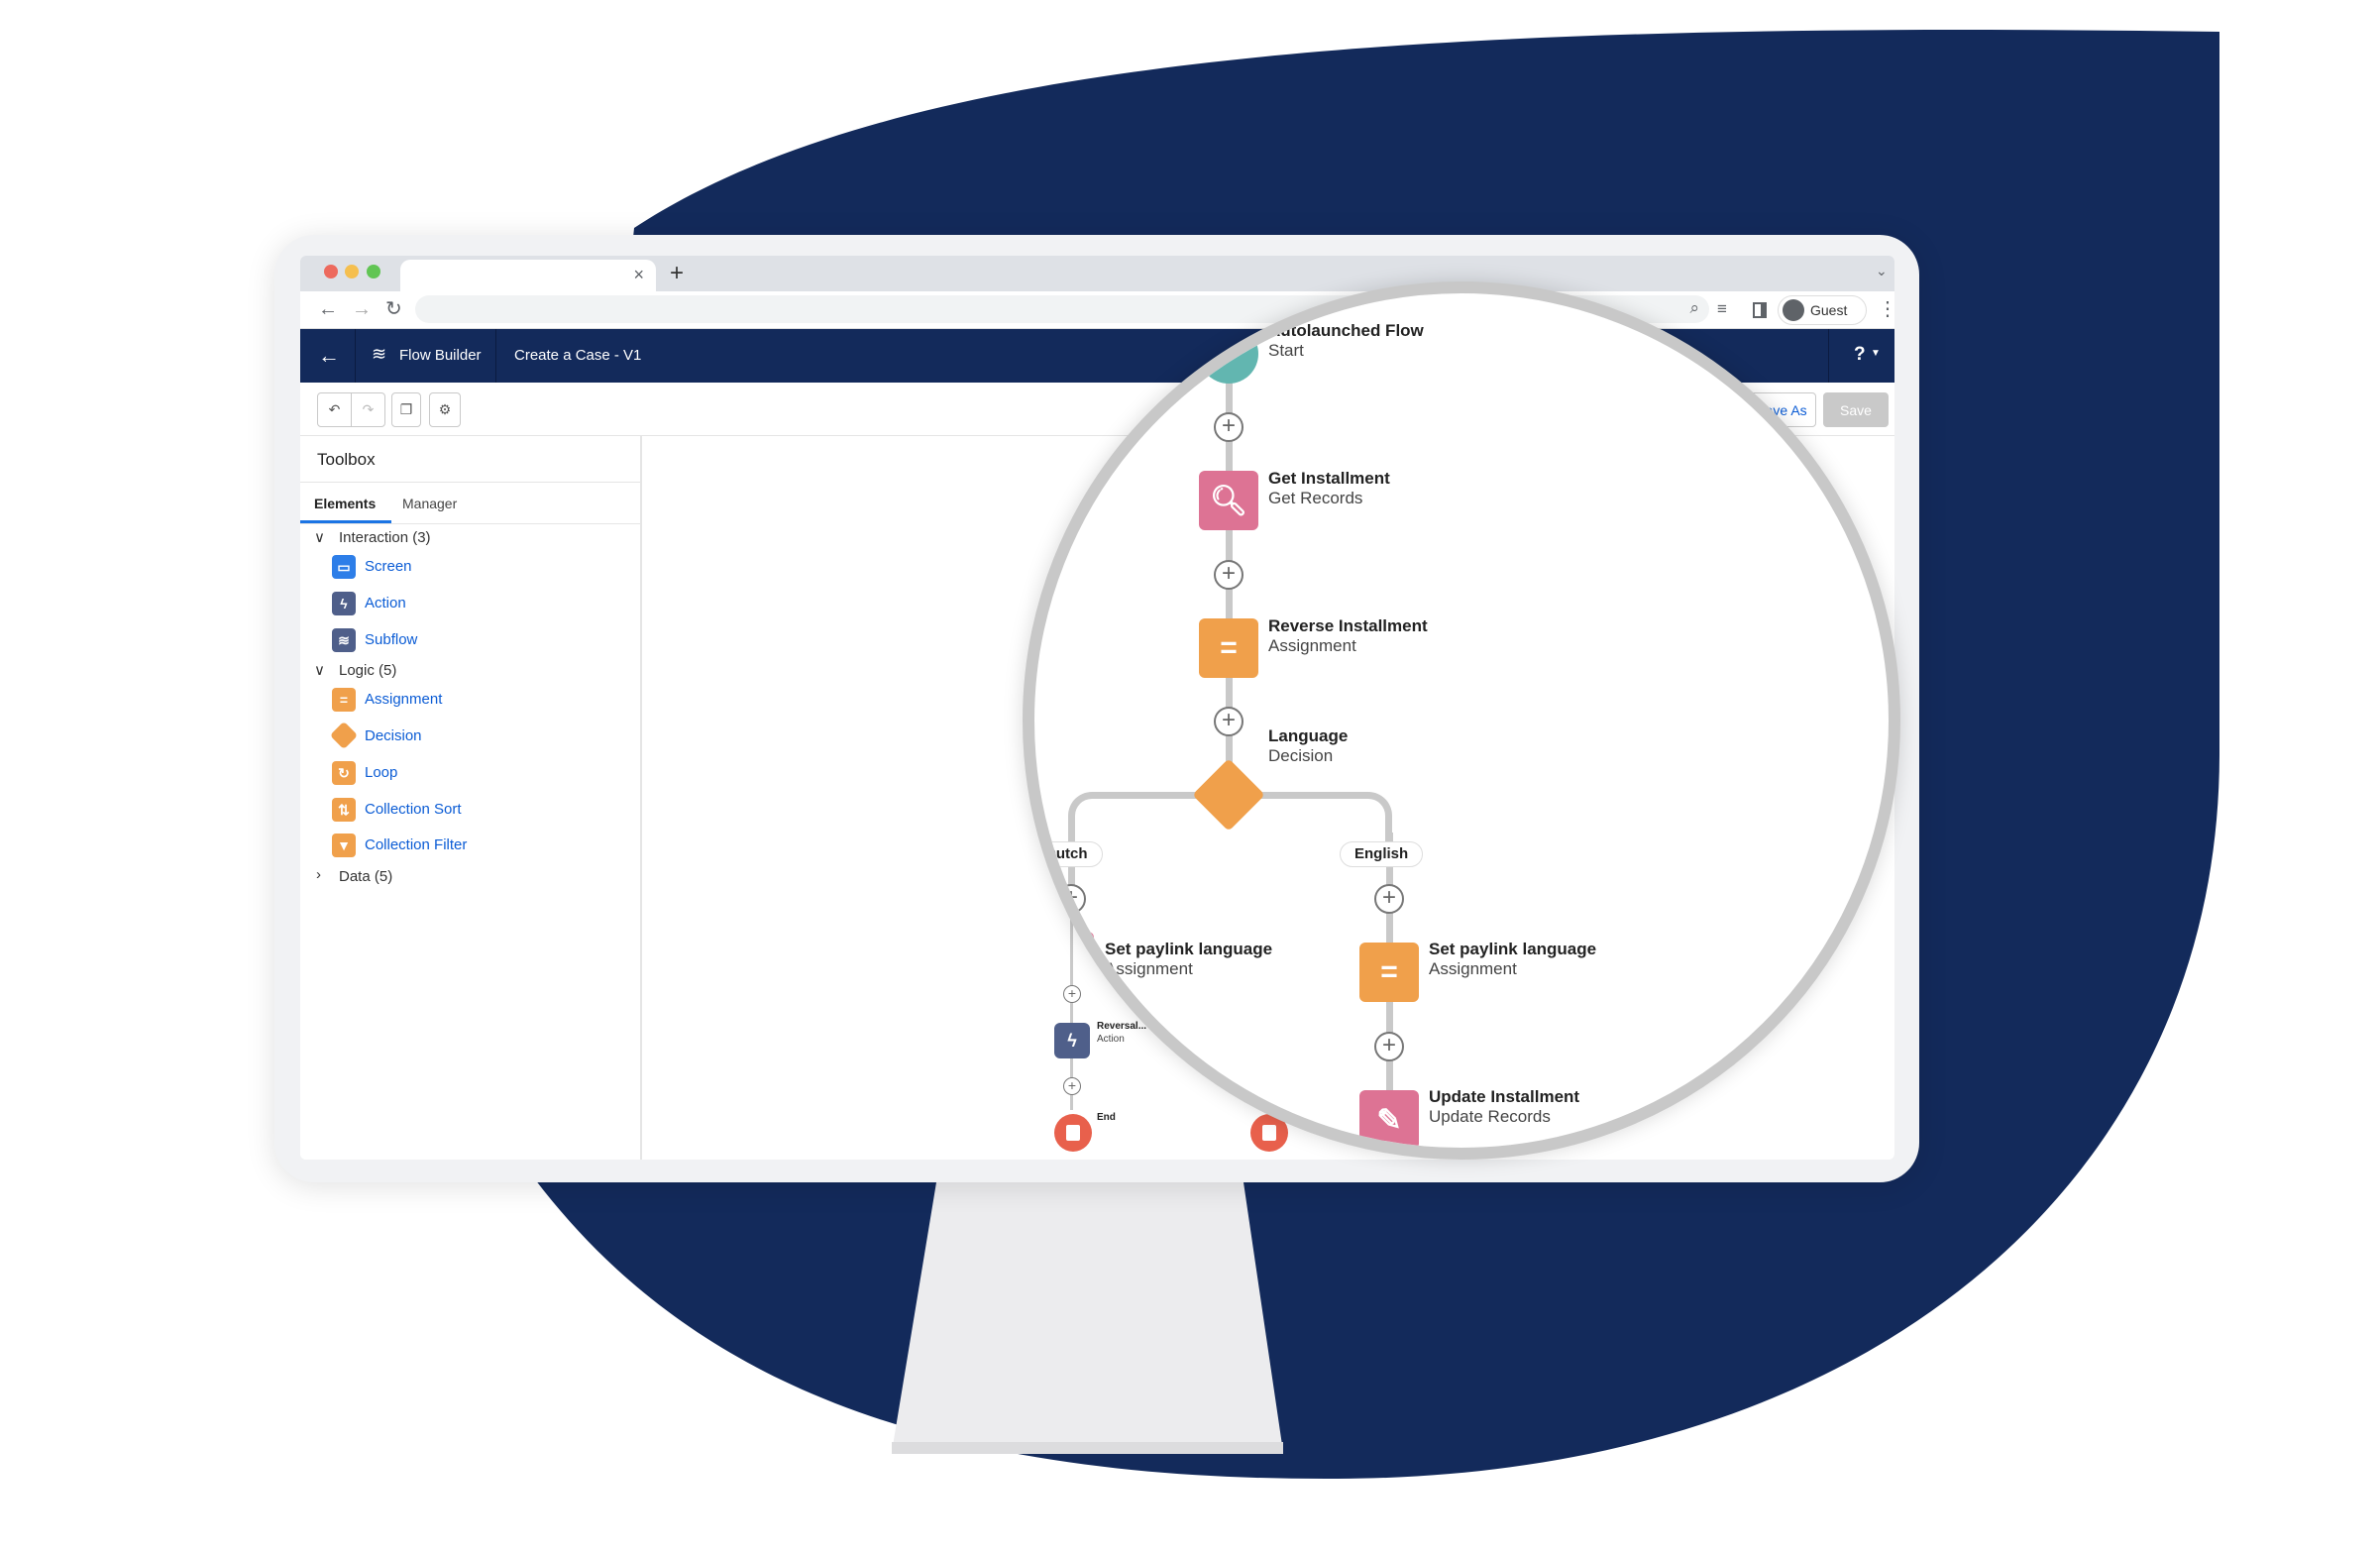  I want to click on minimize-window-button, so click(352, 271).